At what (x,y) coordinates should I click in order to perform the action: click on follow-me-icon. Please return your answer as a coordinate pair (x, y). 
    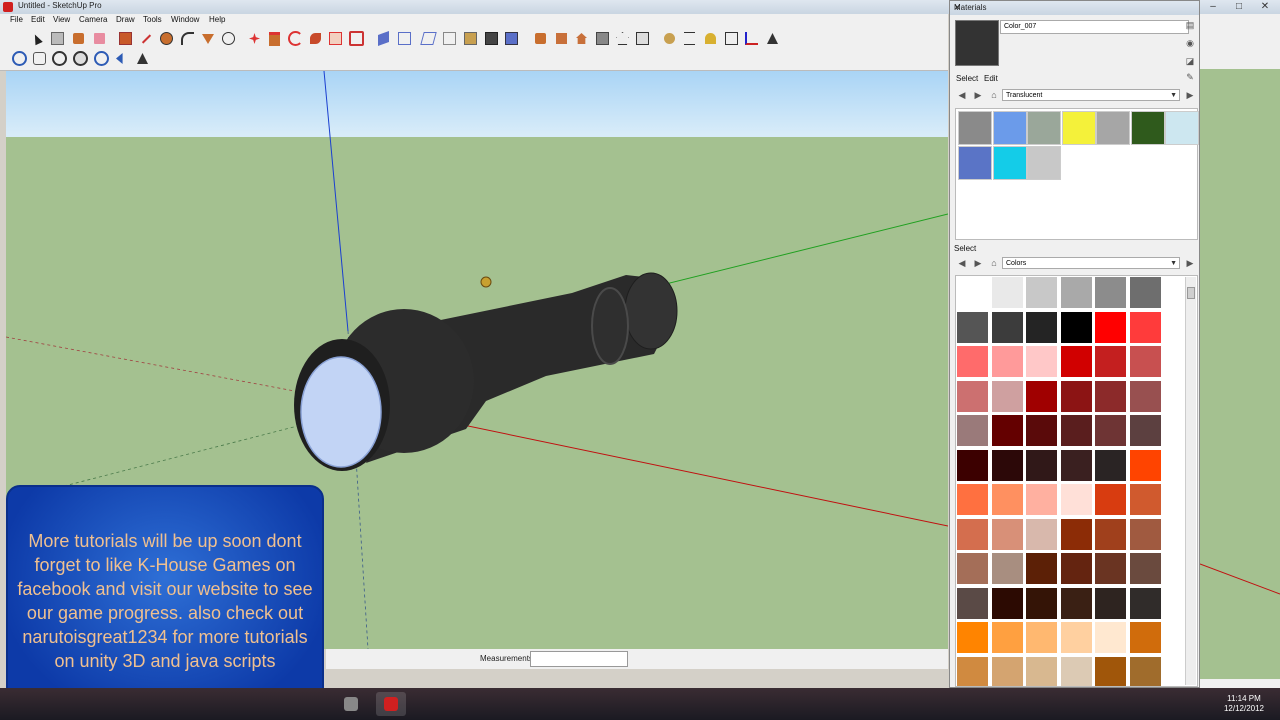
    Looking at the image, I should click on (315, 38).